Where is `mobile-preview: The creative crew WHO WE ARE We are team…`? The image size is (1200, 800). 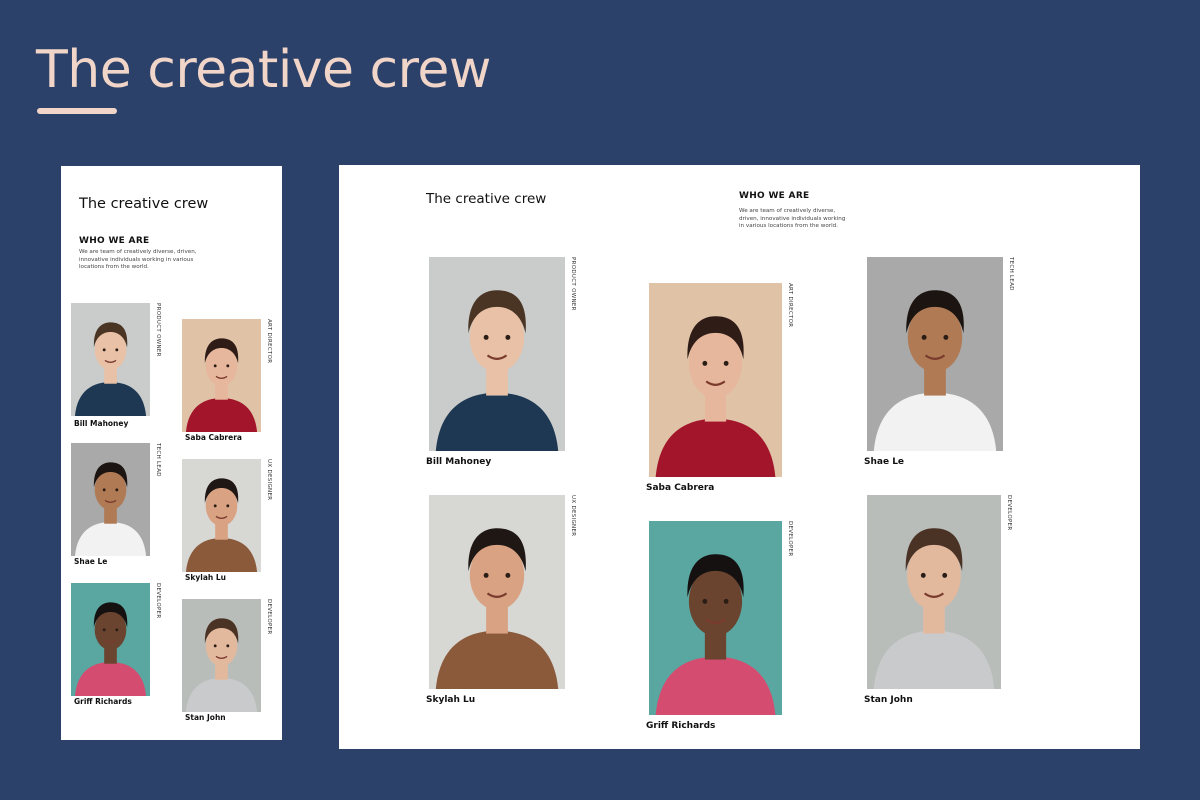
mobile-preview: The creative crew WHO WE ARE We are team… is located at coordinates (171, 453).